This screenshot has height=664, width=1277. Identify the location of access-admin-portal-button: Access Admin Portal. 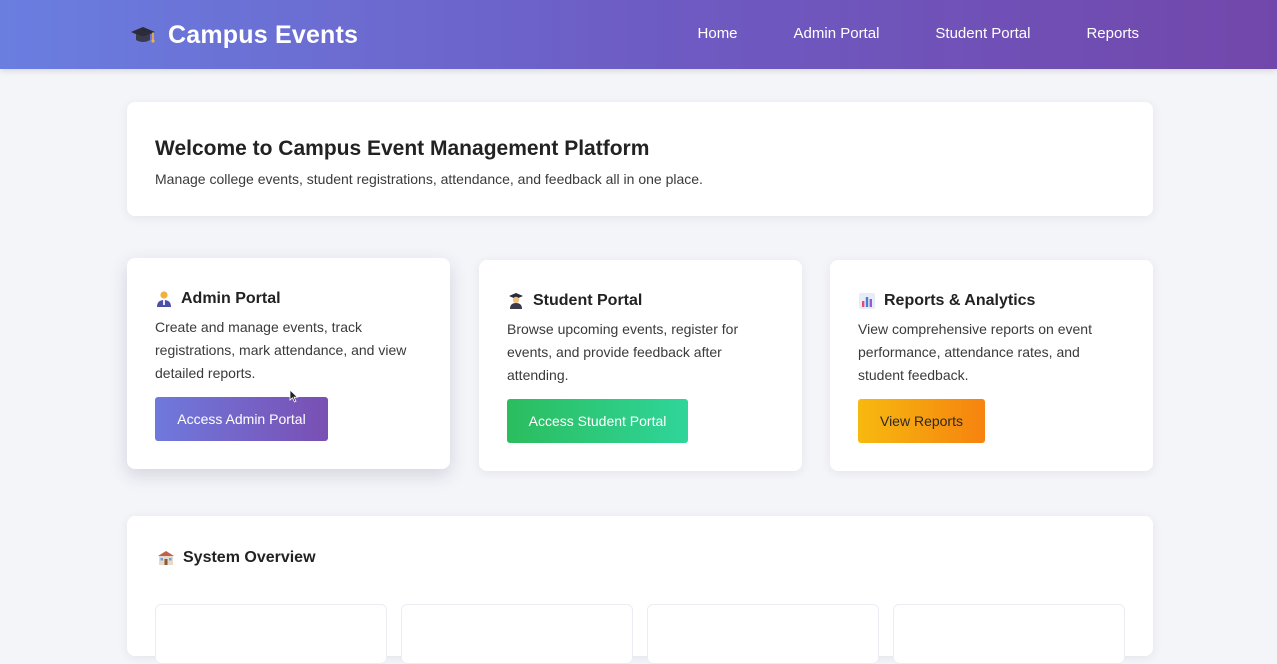
(241, 419).